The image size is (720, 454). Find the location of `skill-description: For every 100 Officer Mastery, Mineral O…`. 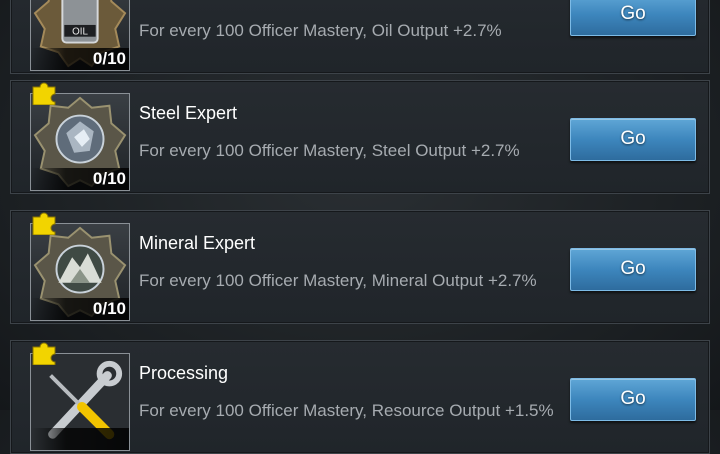

skill-description: For every 100 Officer Mastery, Mineral O… is located at coordinates (338, 280).